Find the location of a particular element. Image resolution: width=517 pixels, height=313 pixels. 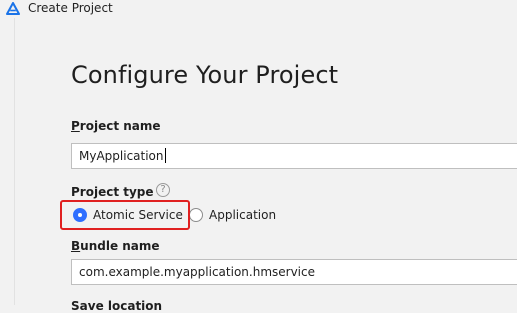

bundle-name-label-text: undle name is located at coordinates (120, 246).